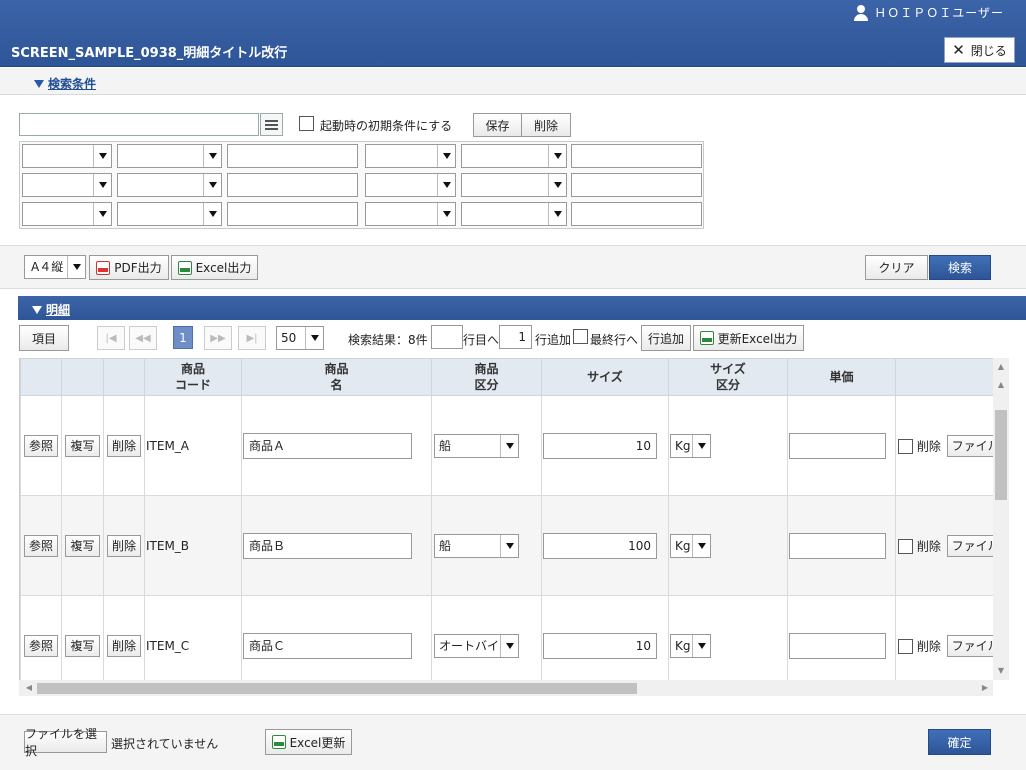 The height and width of the screenshot is (770, 1026). I want to click on excel-icon, so click(706, 338).